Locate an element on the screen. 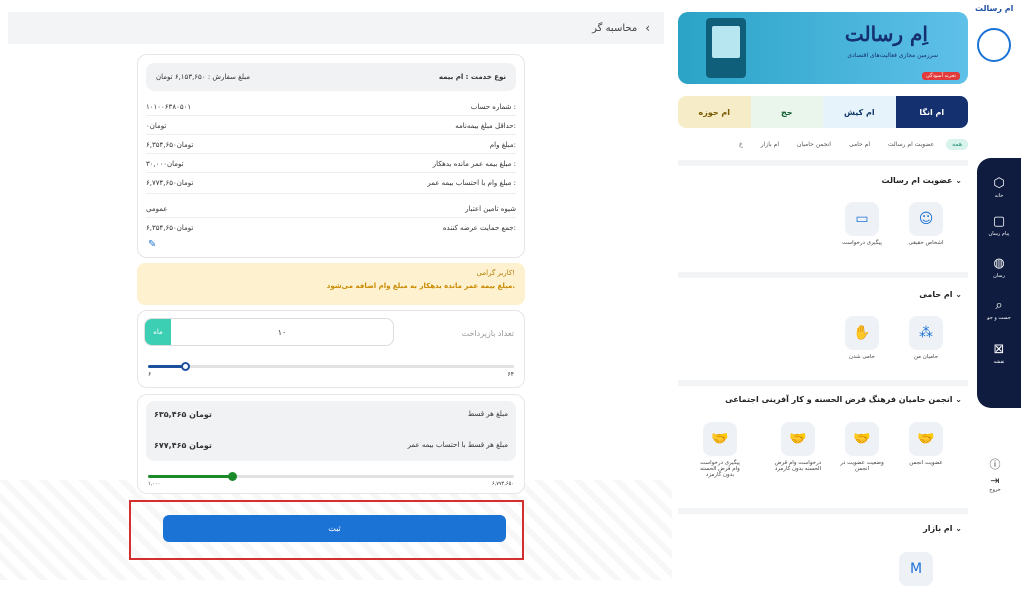 This screenshot has width=1024, height=601. tile-bazaar-item: M is located at coordinates (916, 571).